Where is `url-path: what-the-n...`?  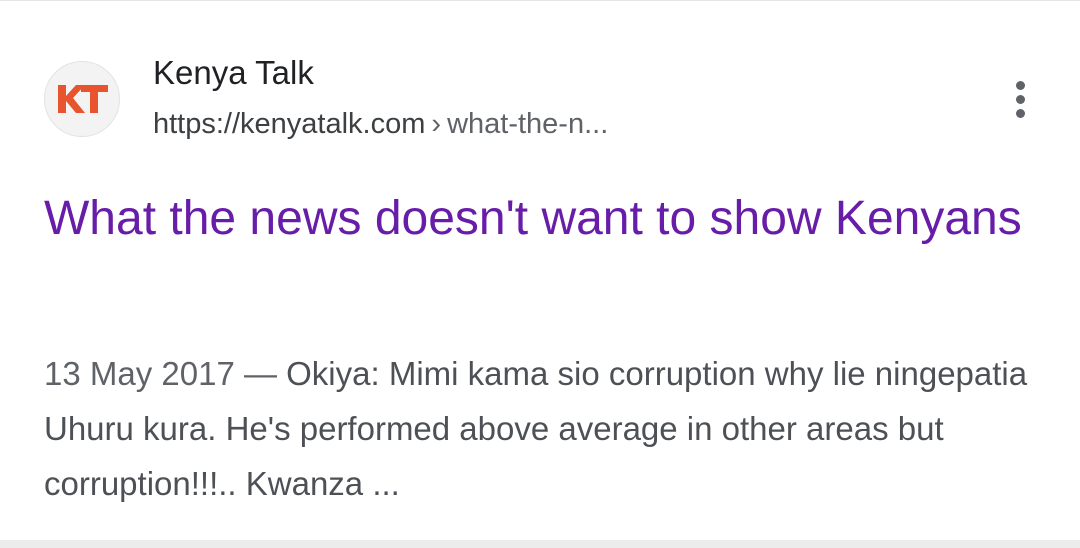
url-path: what-the-n... is located at coordinates (528, 124).